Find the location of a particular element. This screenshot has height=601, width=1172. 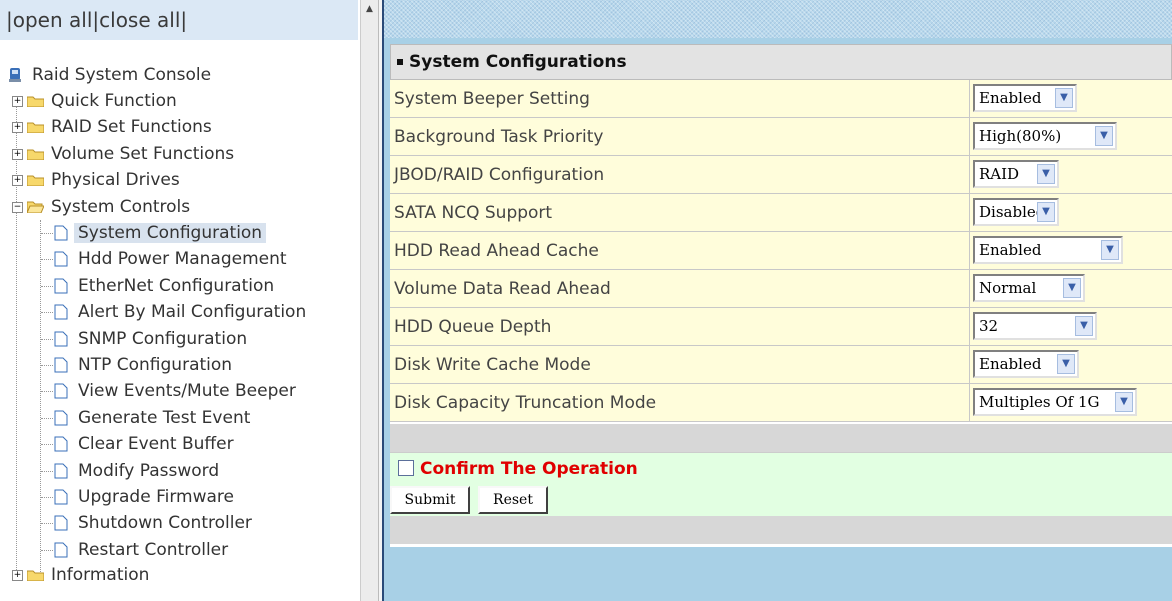

select-value: Normal is located at coordinates (1008, 288).